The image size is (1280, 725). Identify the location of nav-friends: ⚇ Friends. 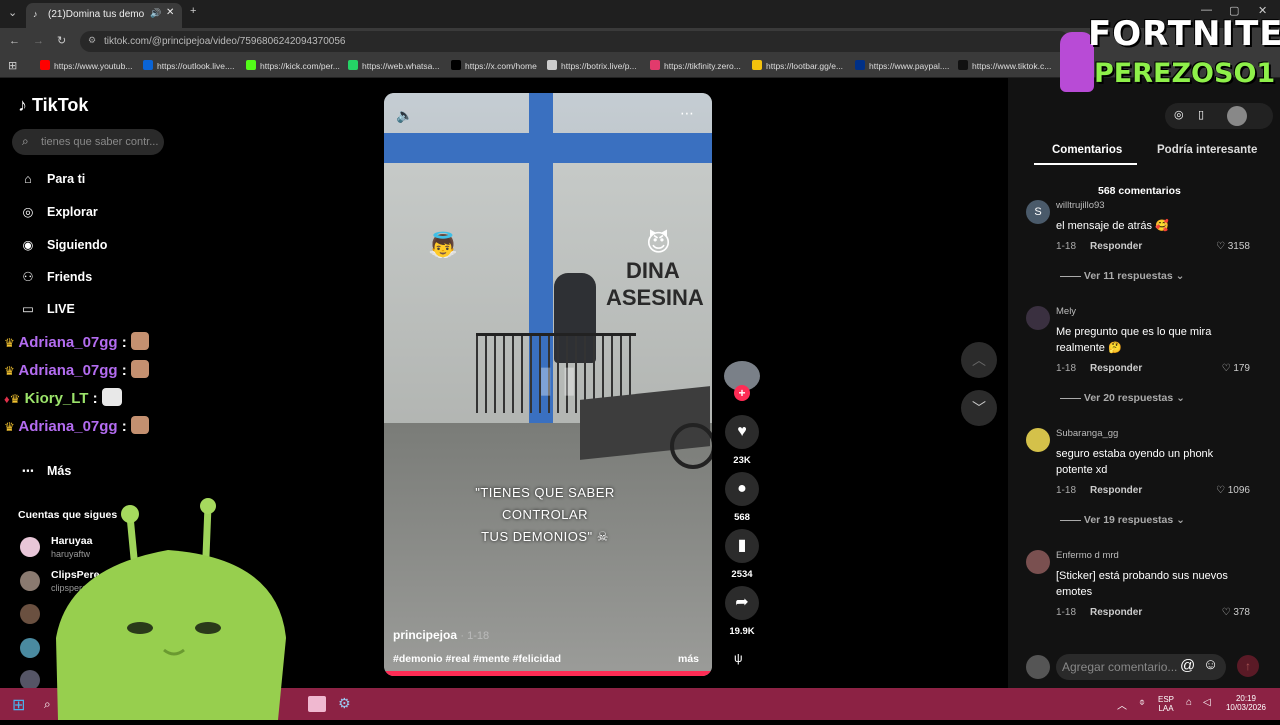
(55, 276).